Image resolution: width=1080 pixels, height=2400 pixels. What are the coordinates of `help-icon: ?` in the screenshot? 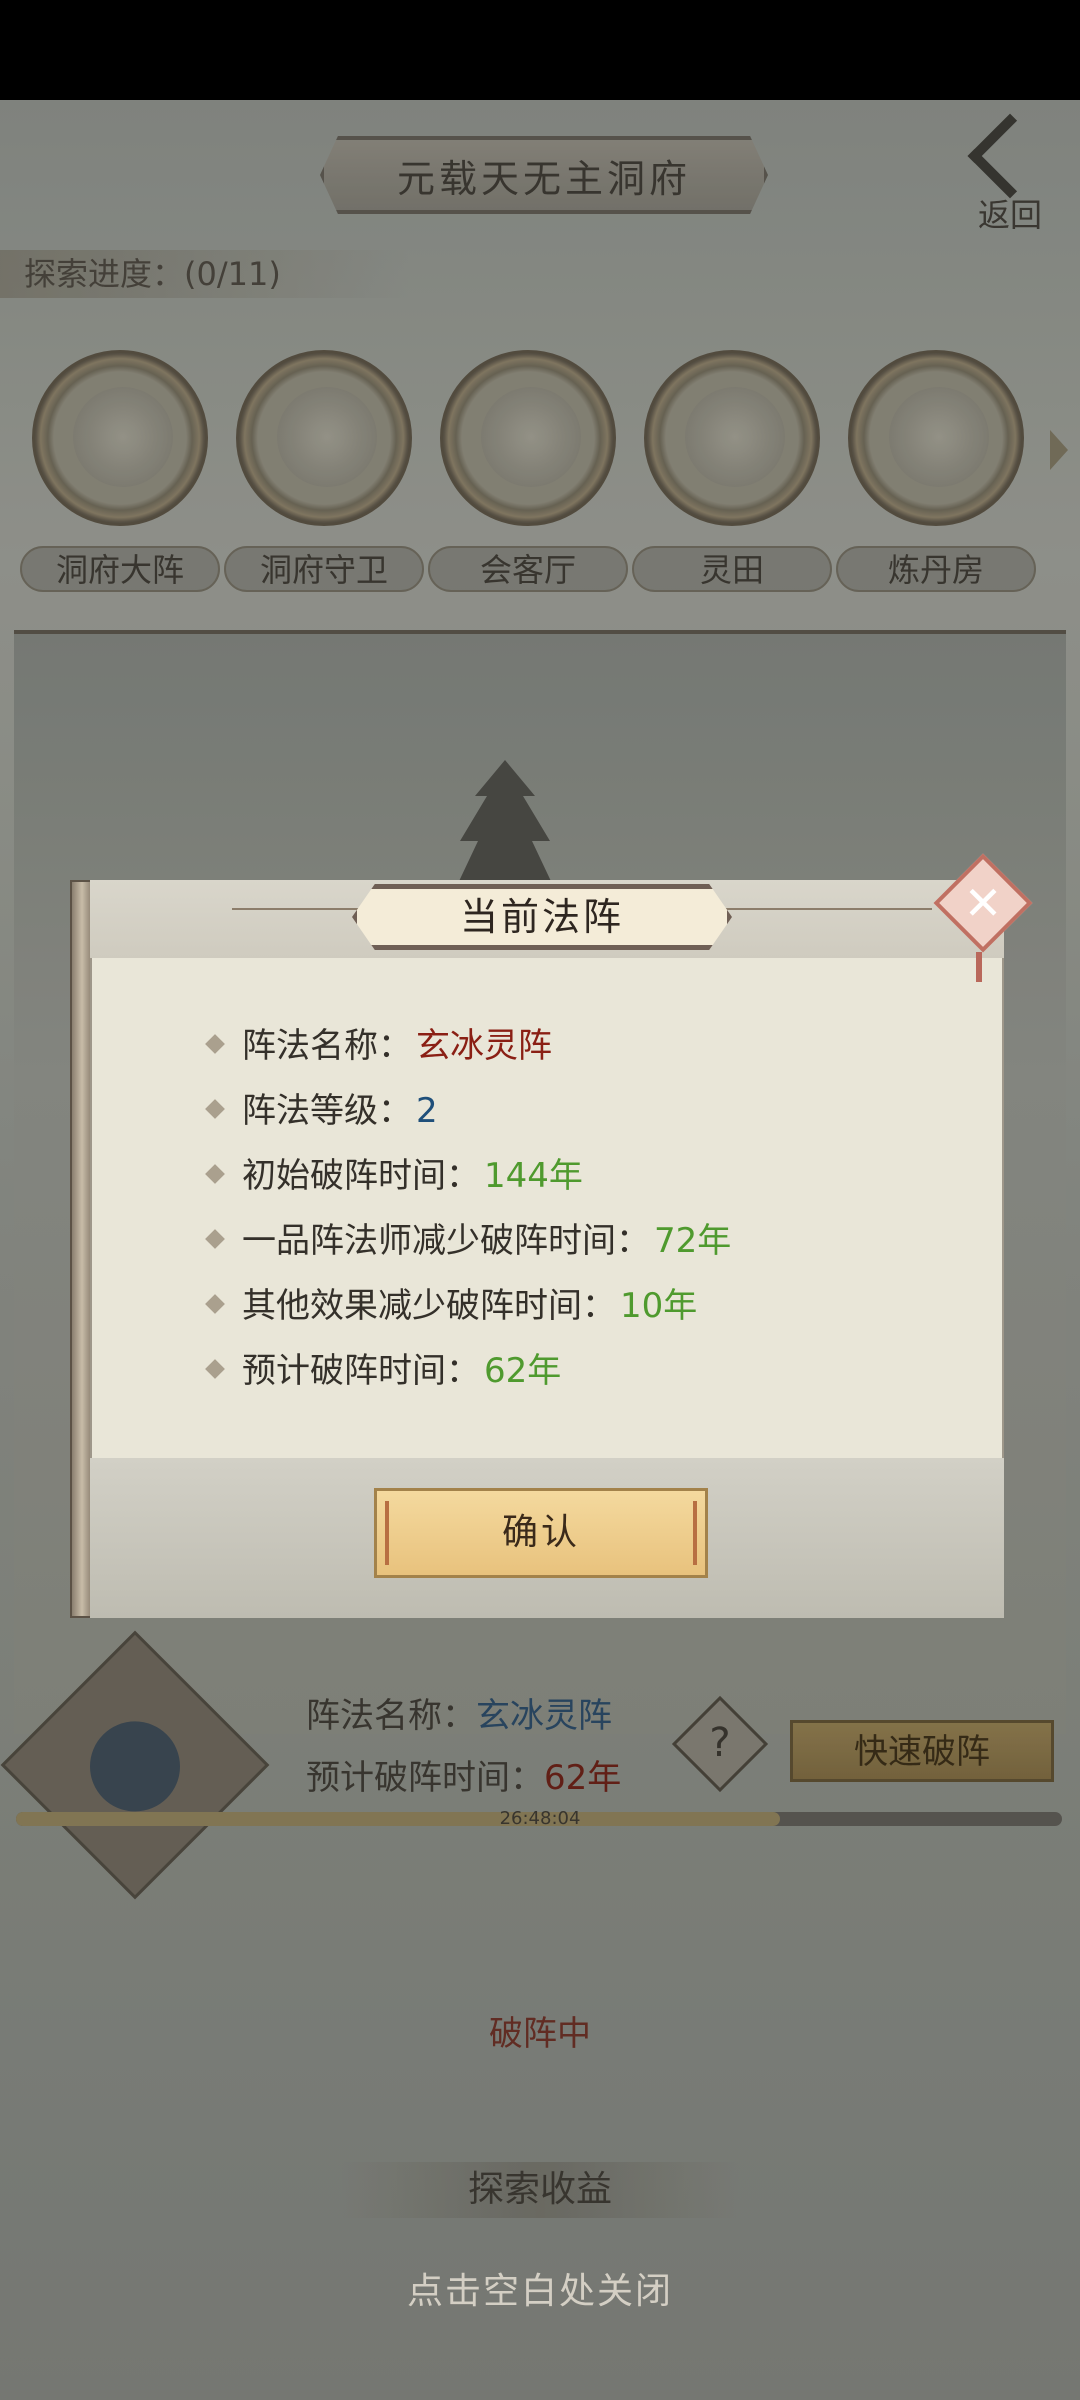 It's located at (720, 1743).